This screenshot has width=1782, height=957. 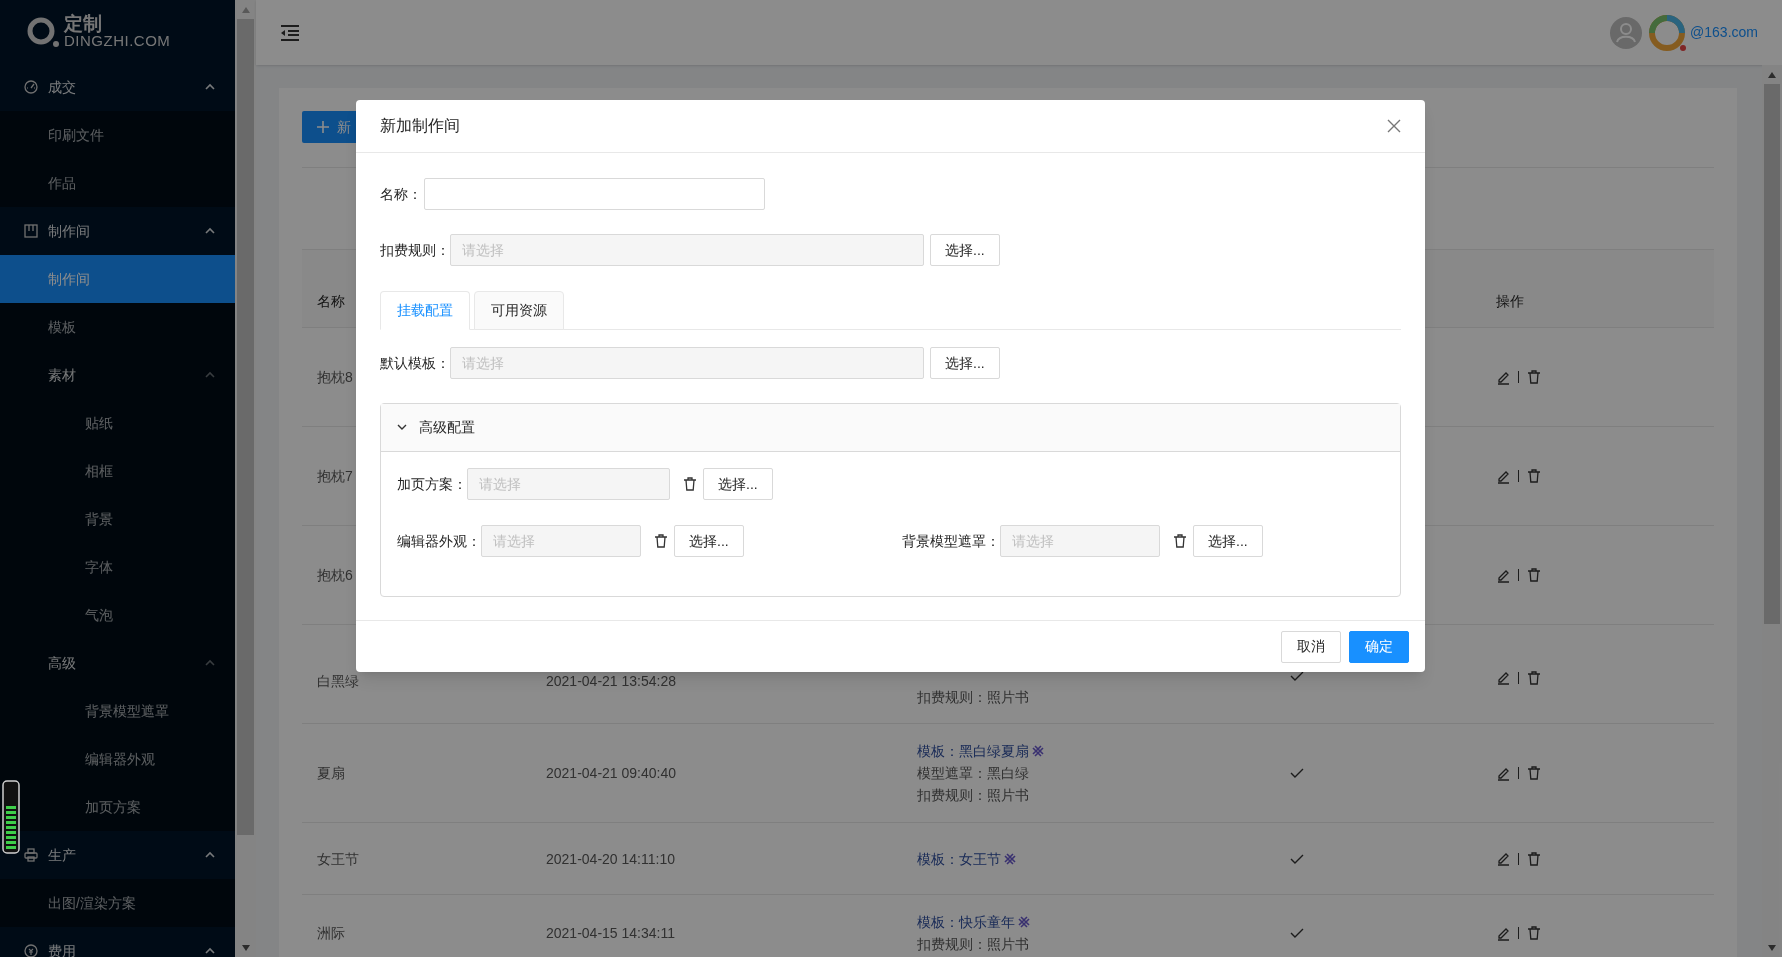 What do you see at coordinates (610, 858) in the screenshot?
I see `table-cell: 2021-04-20 14:11:10` at bounding box center [610, 858].